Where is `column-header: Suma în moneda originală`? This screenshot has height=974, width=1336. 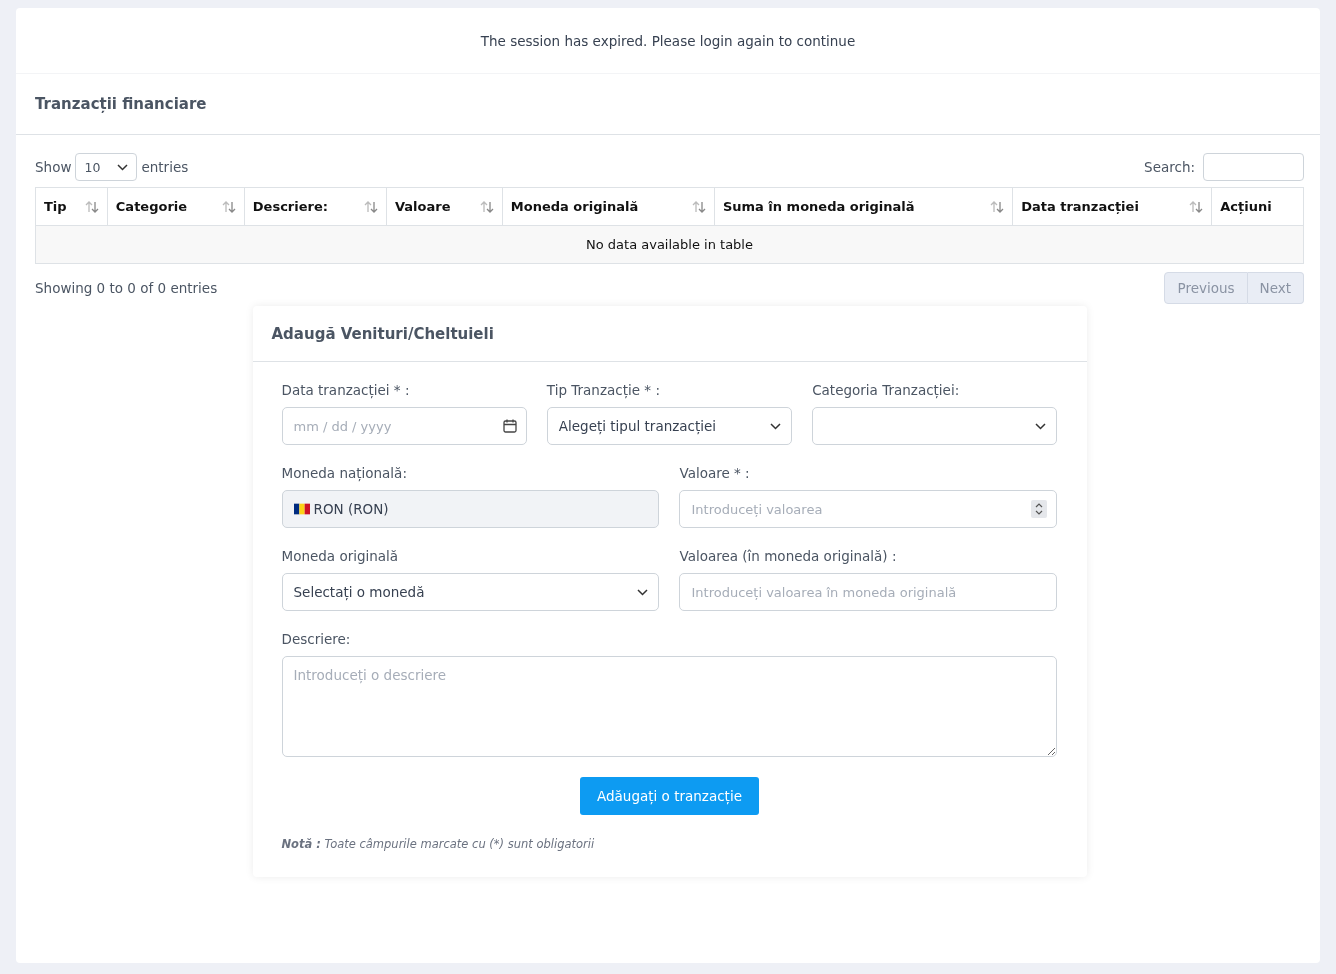 column-header: Suma în moneda originală is located at coordinates (863, 206).